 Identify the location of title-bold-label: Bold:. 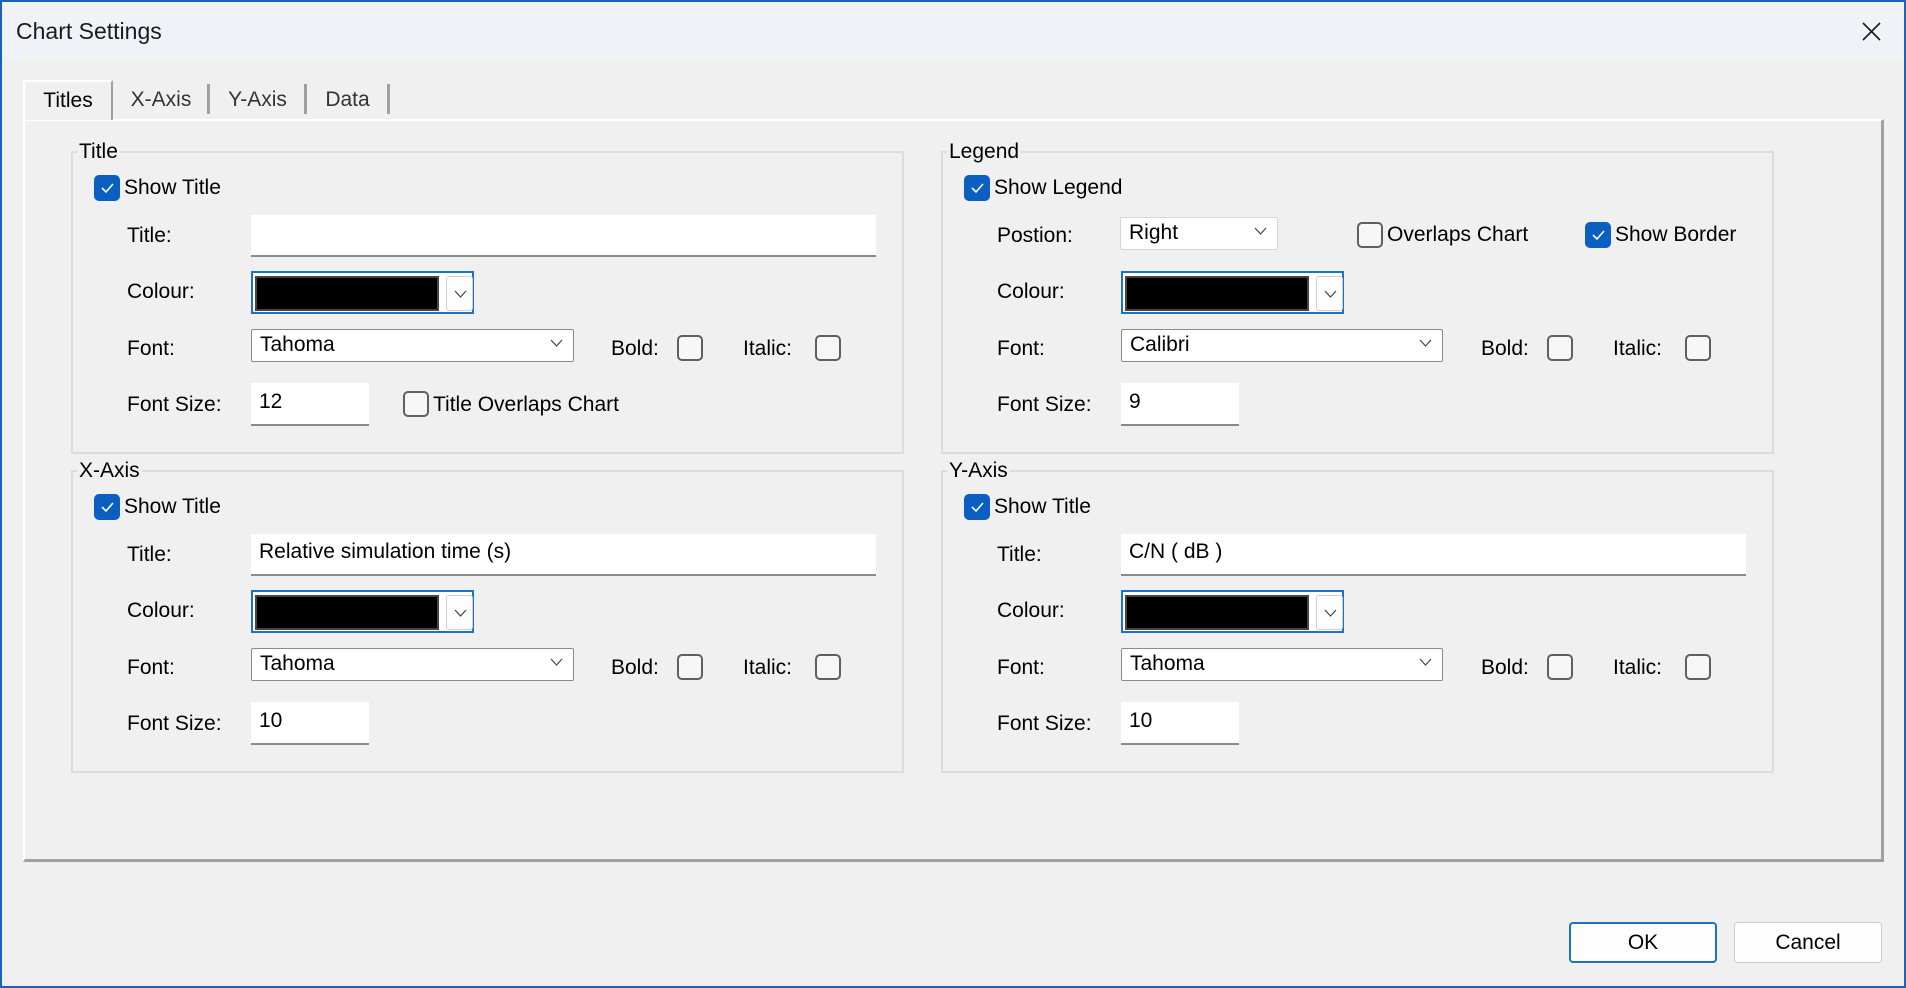
(635, 348).